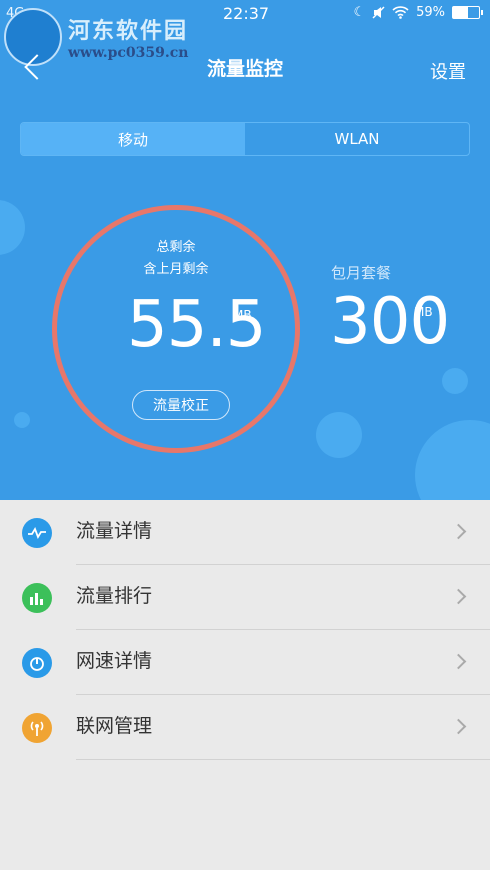 The width and height of the screenshot is (490, 870). What do you see at coordinates (133, 139) in the screenshot?
I see `tab-mobile: 移动` at bounding box center [133, 139].